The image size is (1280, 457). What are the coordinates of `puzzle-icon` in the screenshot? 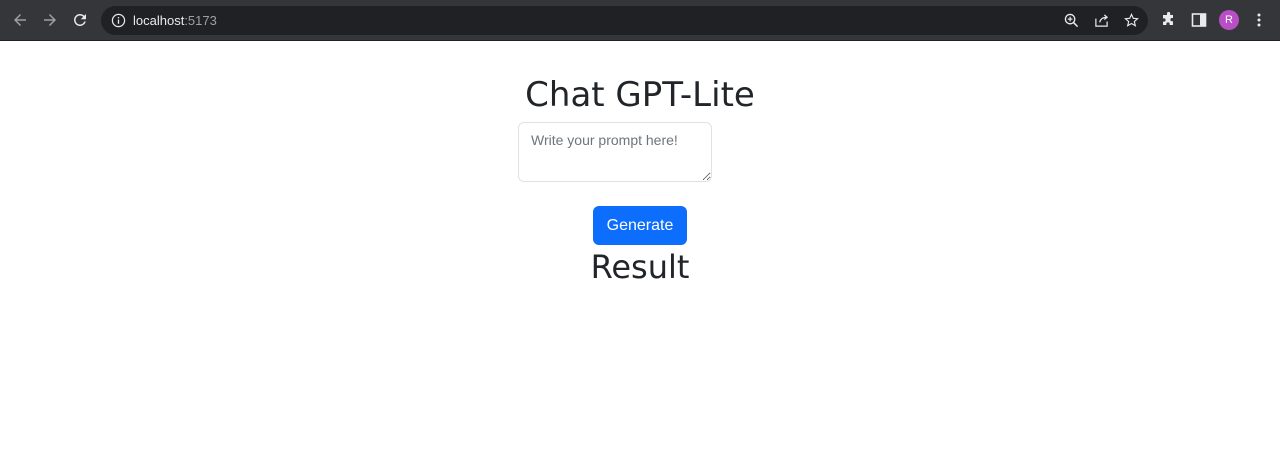 It's located at (1168, 18).